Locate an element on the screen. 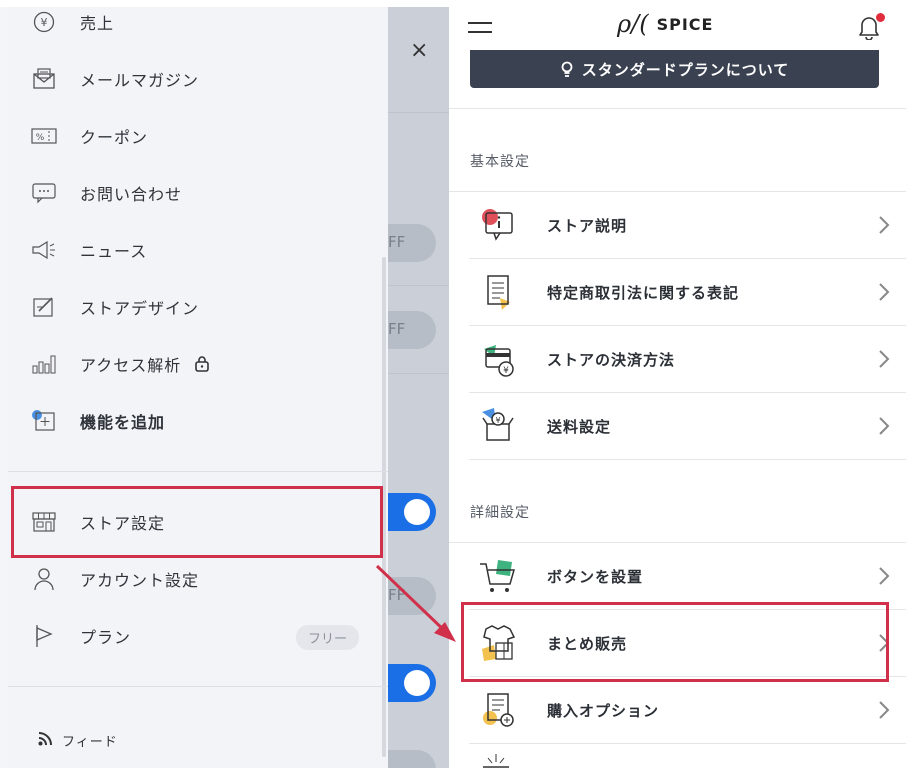 This screenshot has width=906, height=768. menu-item-news: ニュース is located at coordinates (193, 250).